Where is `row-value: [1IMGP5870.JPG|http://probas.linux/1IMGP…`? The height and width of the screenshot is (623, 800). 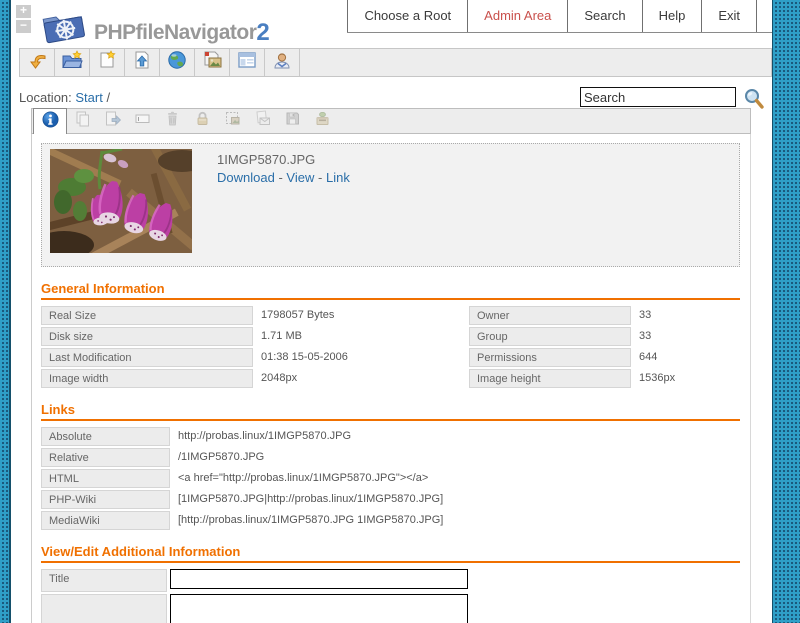
row-value: [1IMGP5870.JPG|http://probas.linux/1IMGP… is located at coordinates (311, 499).